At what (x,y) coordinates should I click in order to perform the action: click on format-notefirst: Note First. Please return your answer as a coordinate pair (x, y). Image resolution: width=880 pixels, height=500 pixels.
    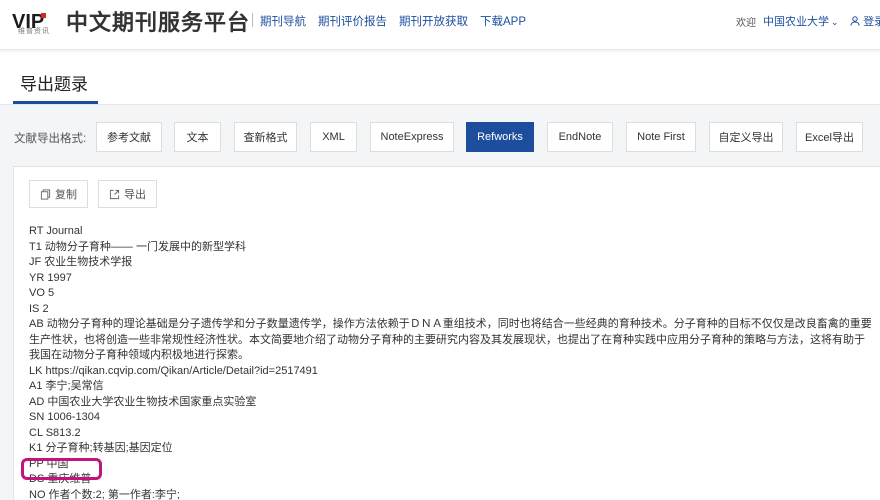
    Looking at the image, I should click on (661, 137).